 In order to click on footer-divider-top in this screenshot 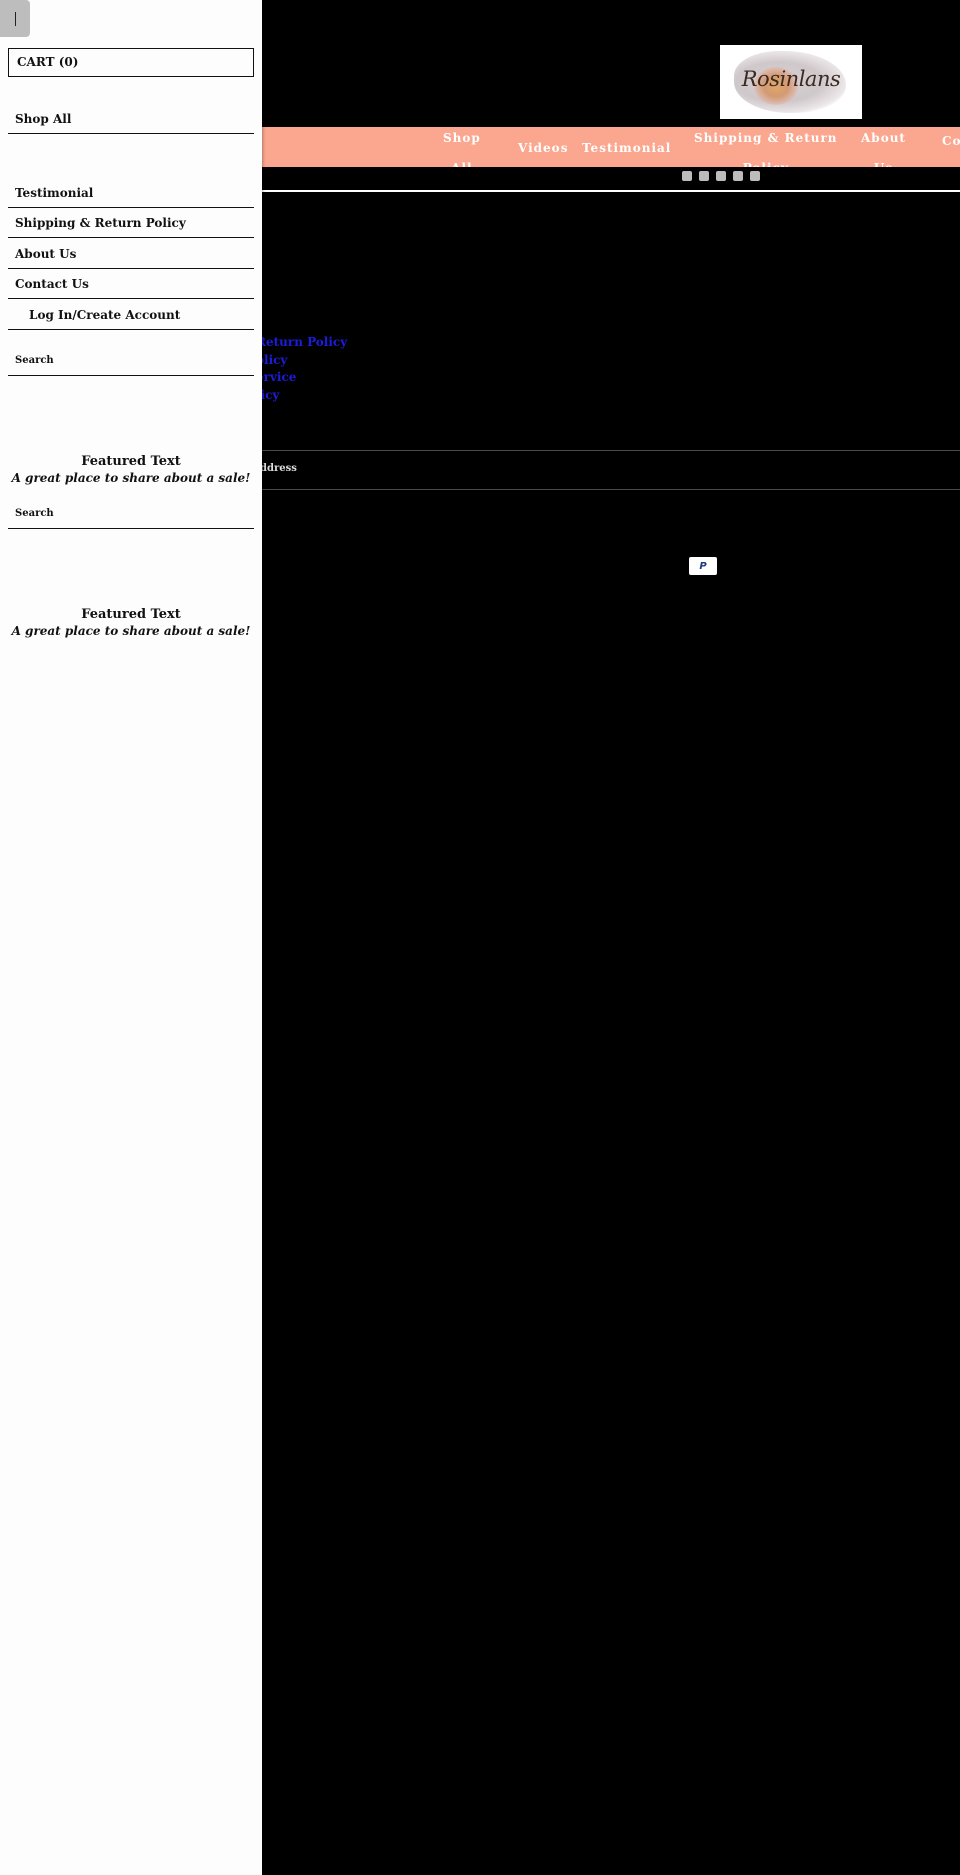, I will do `click(611, 450)`.